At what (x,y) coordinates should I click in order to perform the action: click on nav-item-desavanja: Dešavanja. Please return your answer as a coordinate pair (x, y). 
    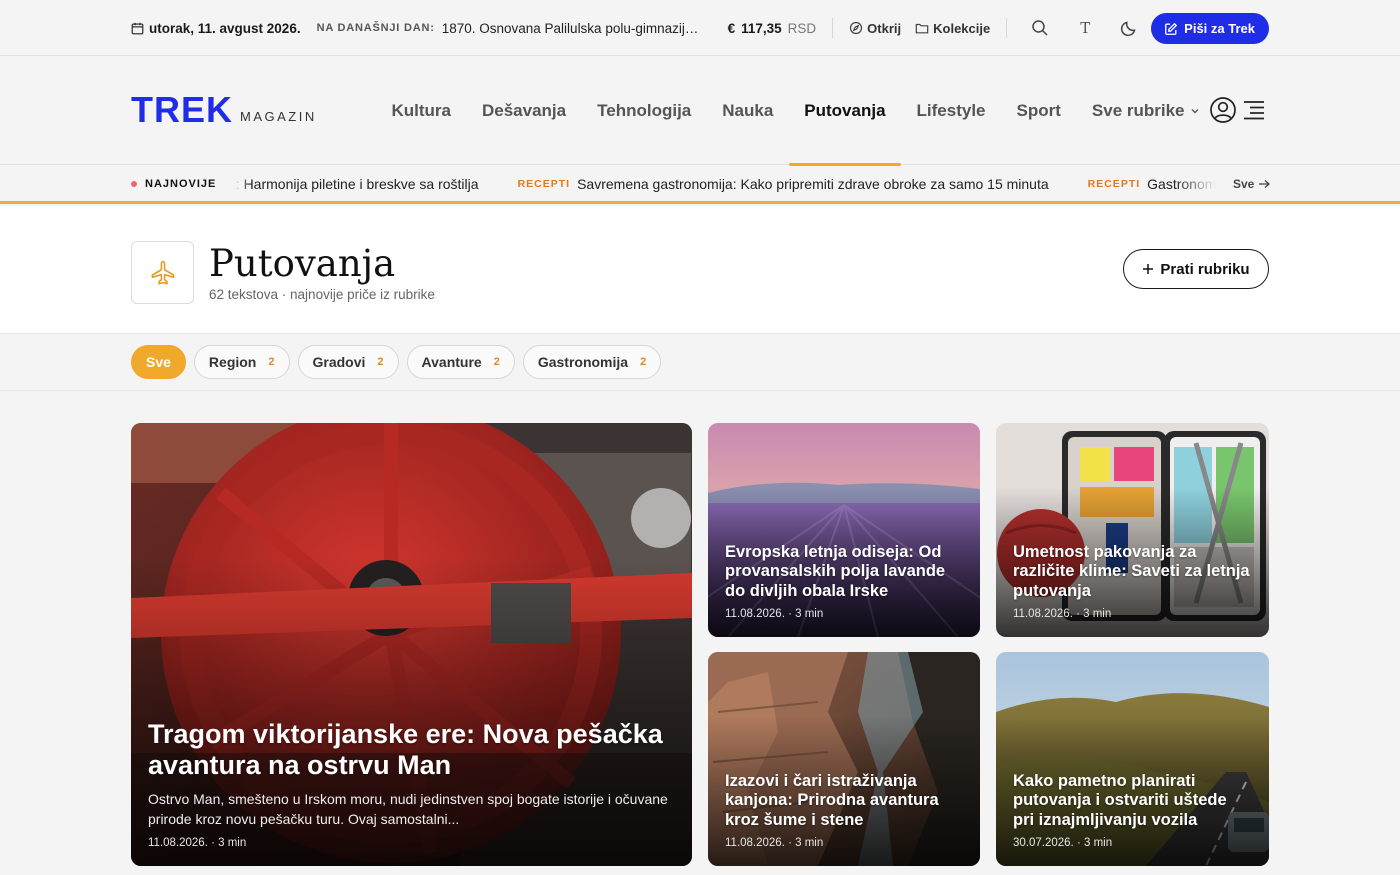
    Looking at the image, I should click on (524, 111).